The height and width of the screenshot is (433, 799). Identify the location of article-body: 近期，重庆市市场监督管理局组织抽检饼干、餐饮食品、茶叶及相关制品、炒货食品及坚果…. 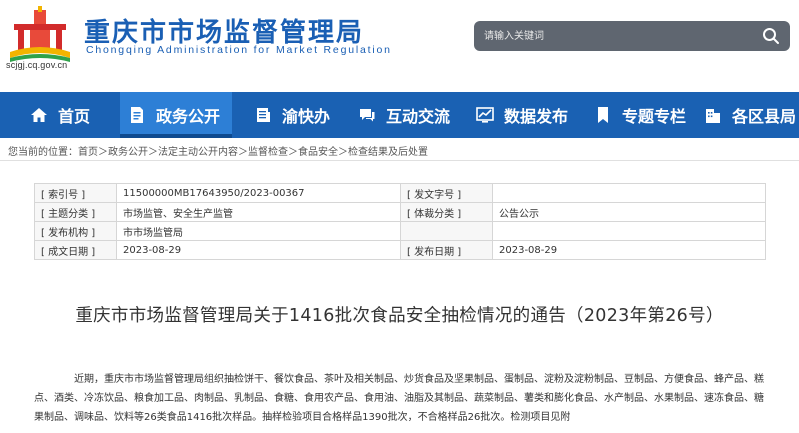
(399, 398).